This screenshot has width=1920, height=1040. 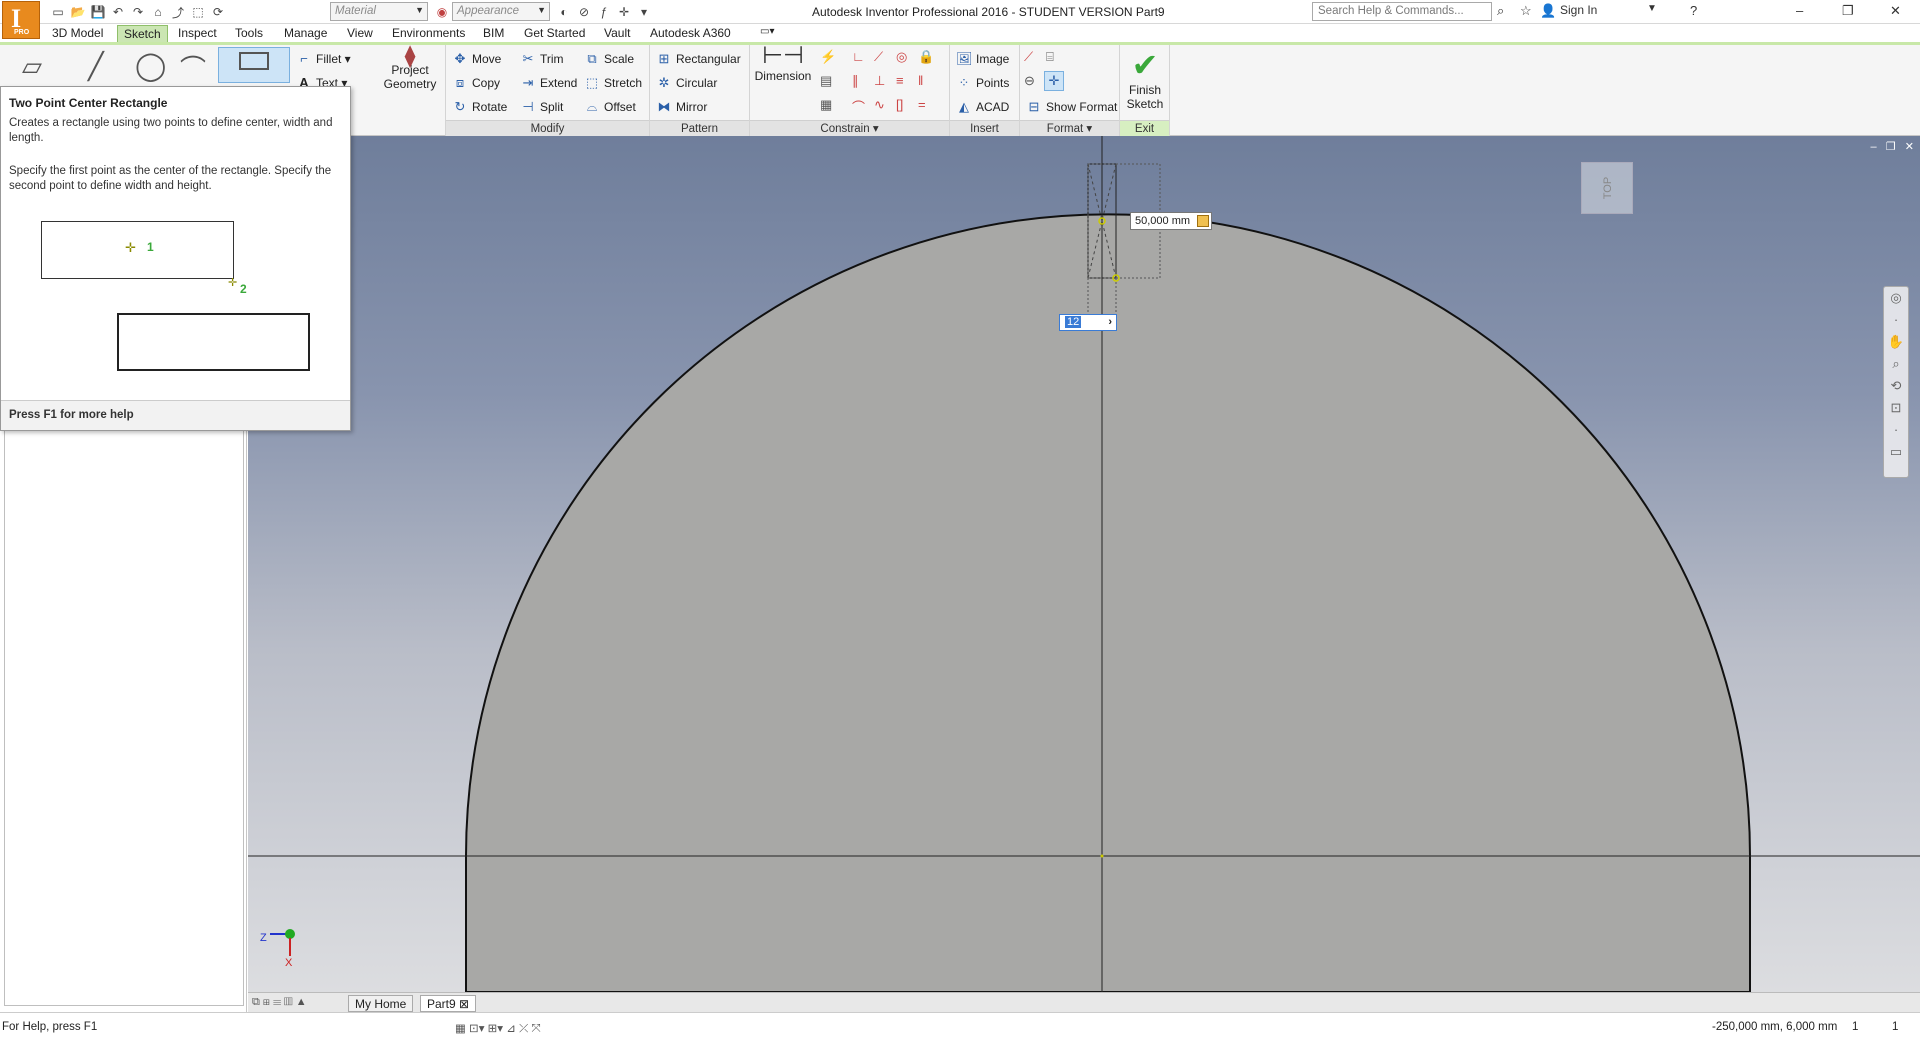 What do you see at coordinates (926, 57) in the screenshot?
I see `fix-icon: 🔒` at bounding box center [926, 57].